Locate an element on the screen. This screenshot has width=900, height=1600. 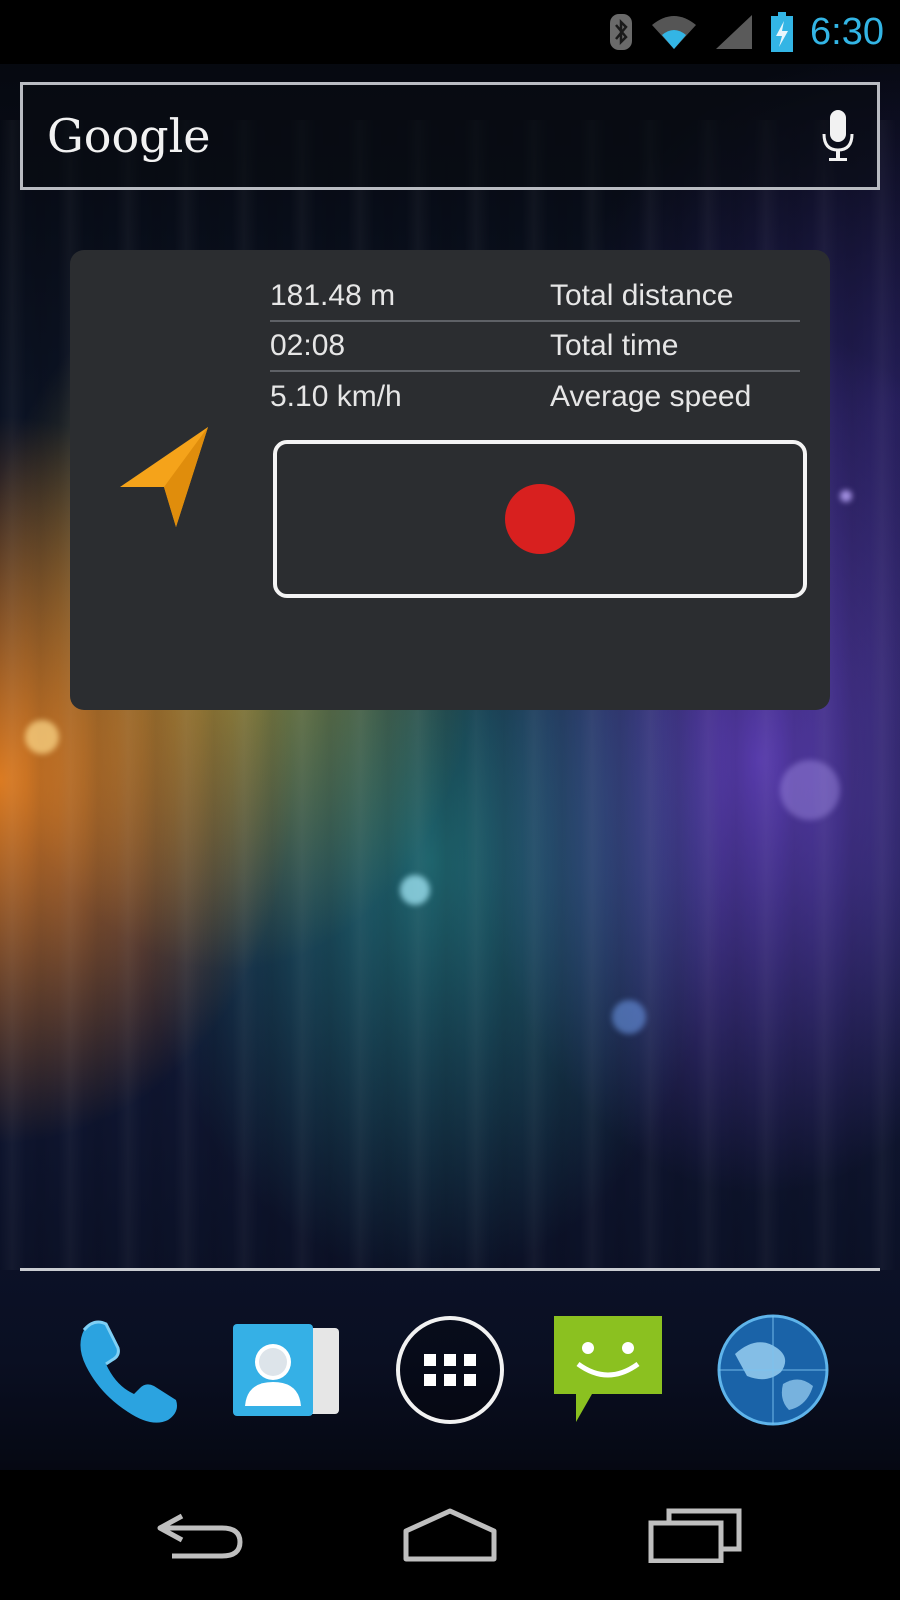
bluetooth-icon is located at coordinates (621, 32).